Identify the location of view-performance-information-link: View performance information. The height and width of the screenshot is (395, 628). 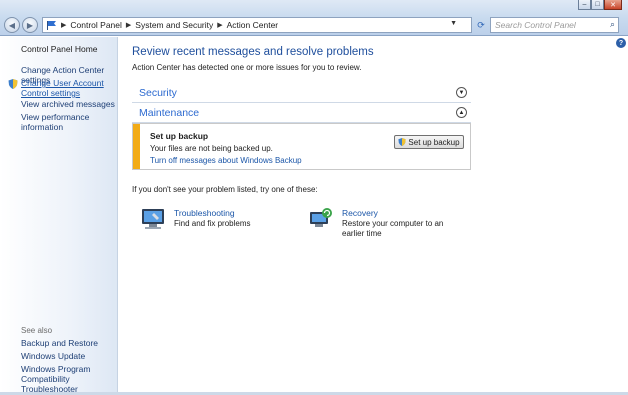
(69, 122).